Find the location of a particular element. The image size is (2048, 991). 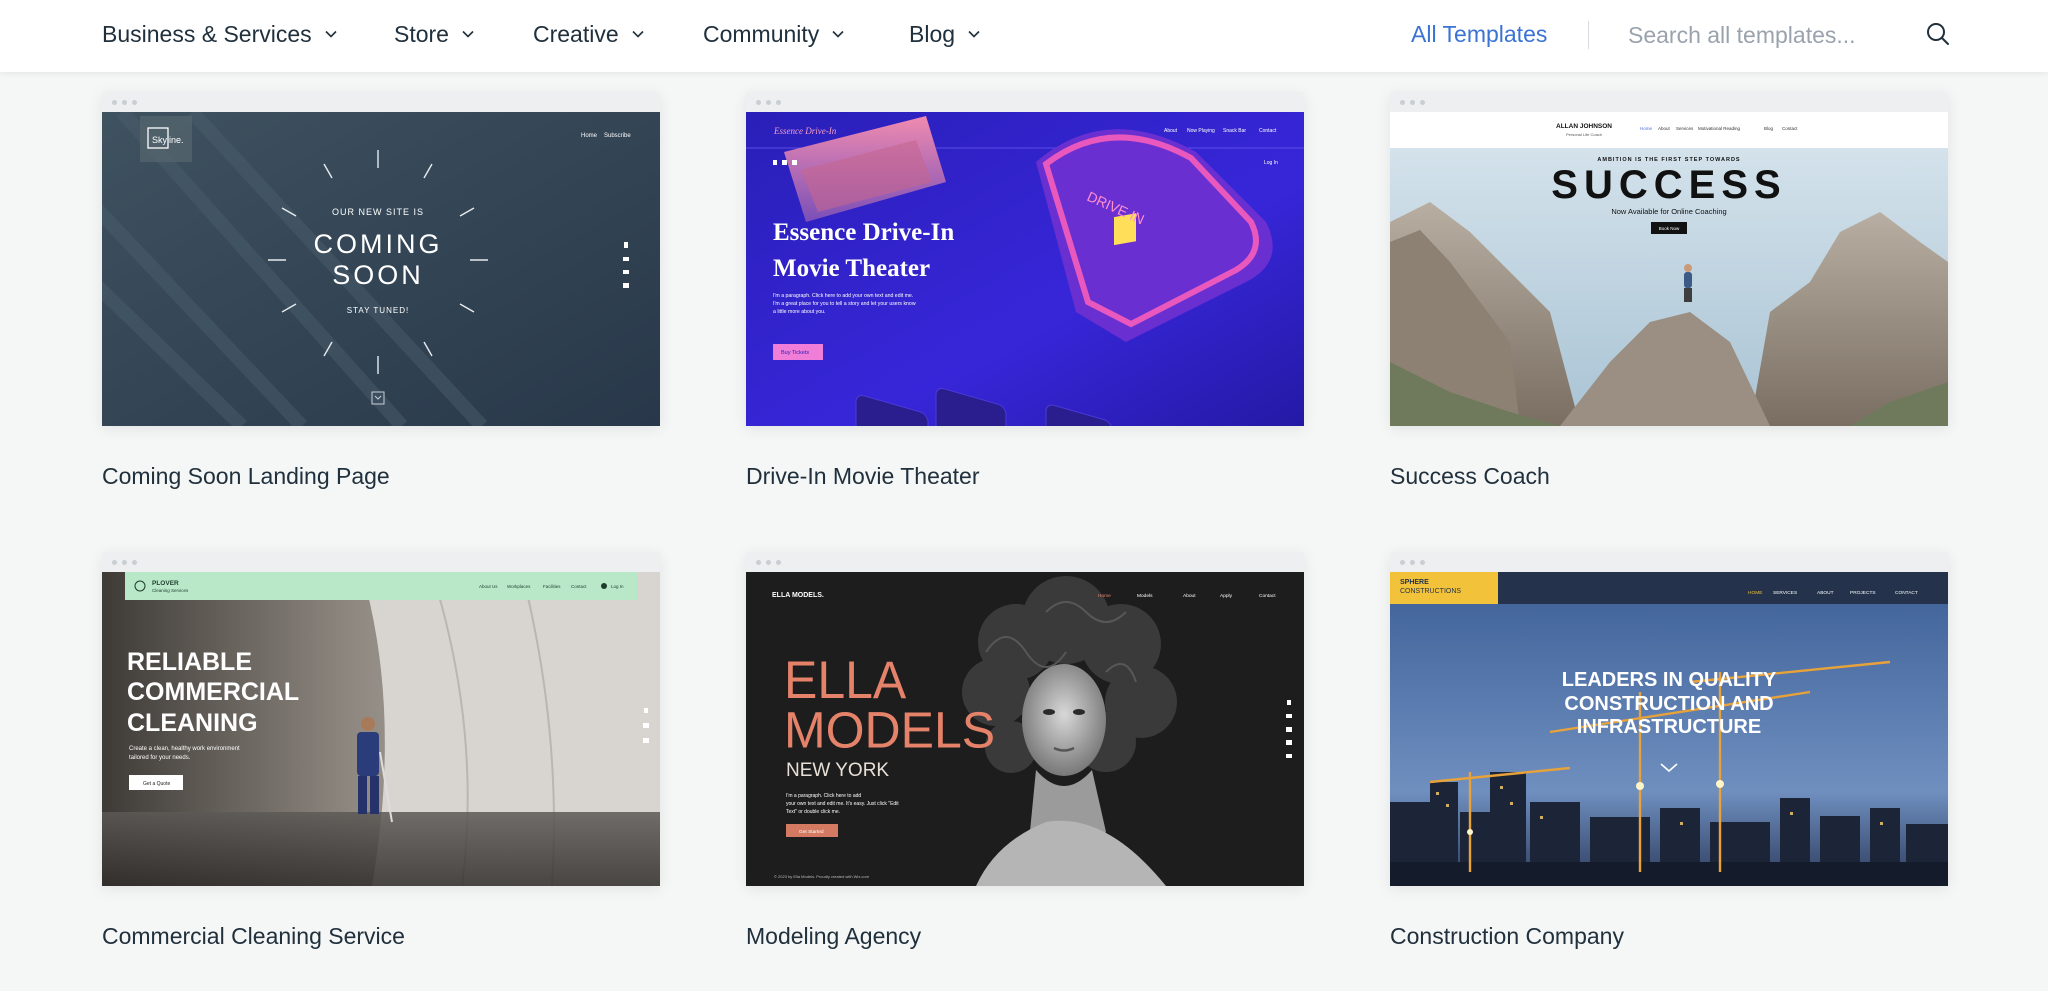

nav-item-blog: Blog is located at coordinates (944, 34).